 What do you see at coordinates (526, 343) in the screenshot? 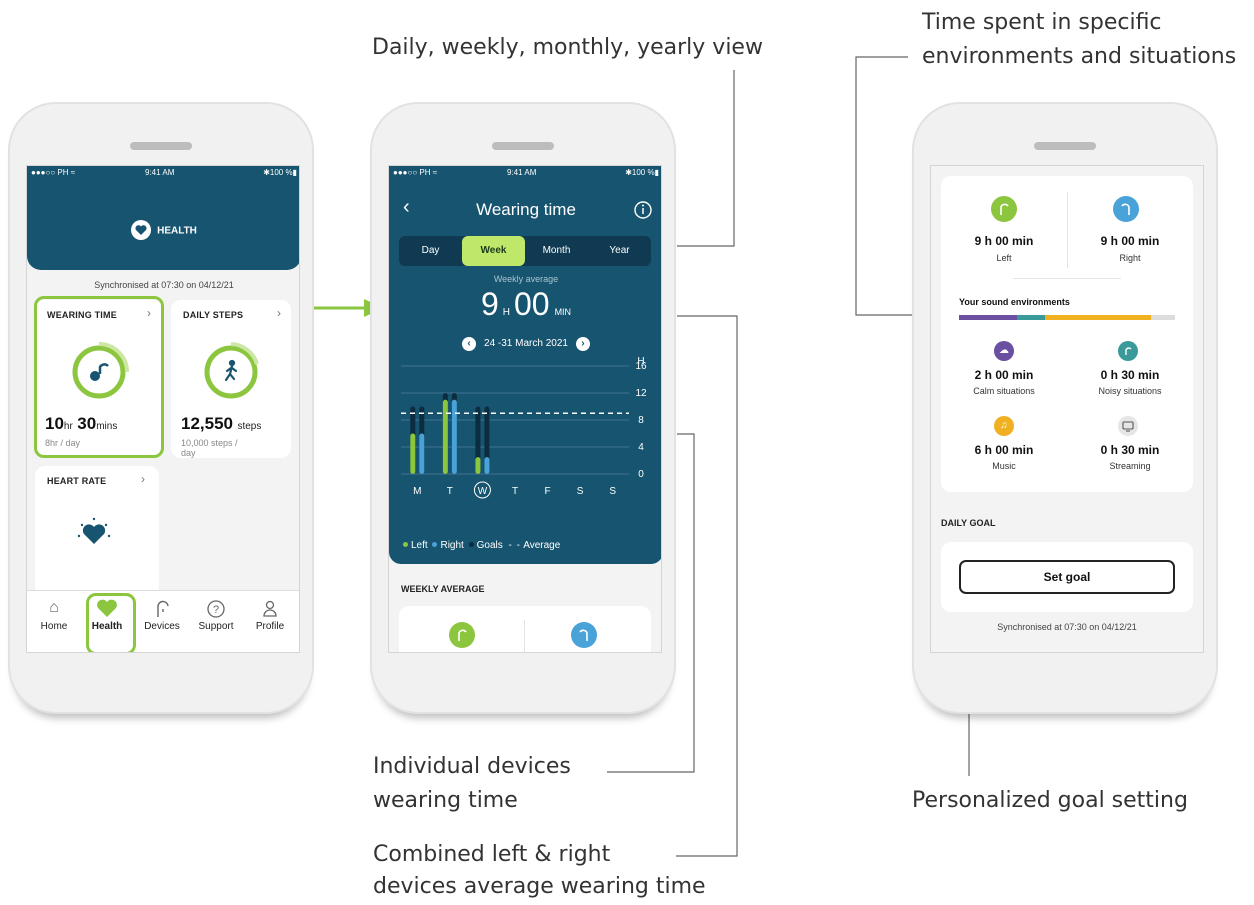
I see `date-range: 24 -31 March 2021` at bounding box center [526, 343].